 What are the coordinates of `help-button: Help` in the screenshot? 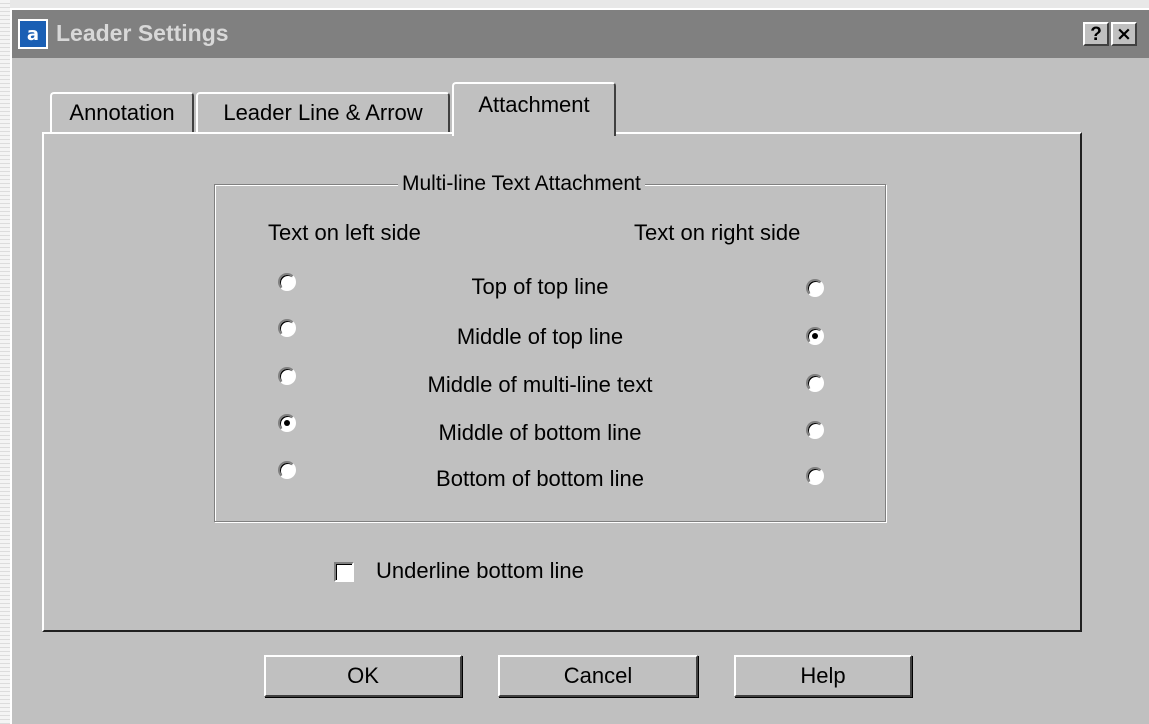 It's located at (823, 676).